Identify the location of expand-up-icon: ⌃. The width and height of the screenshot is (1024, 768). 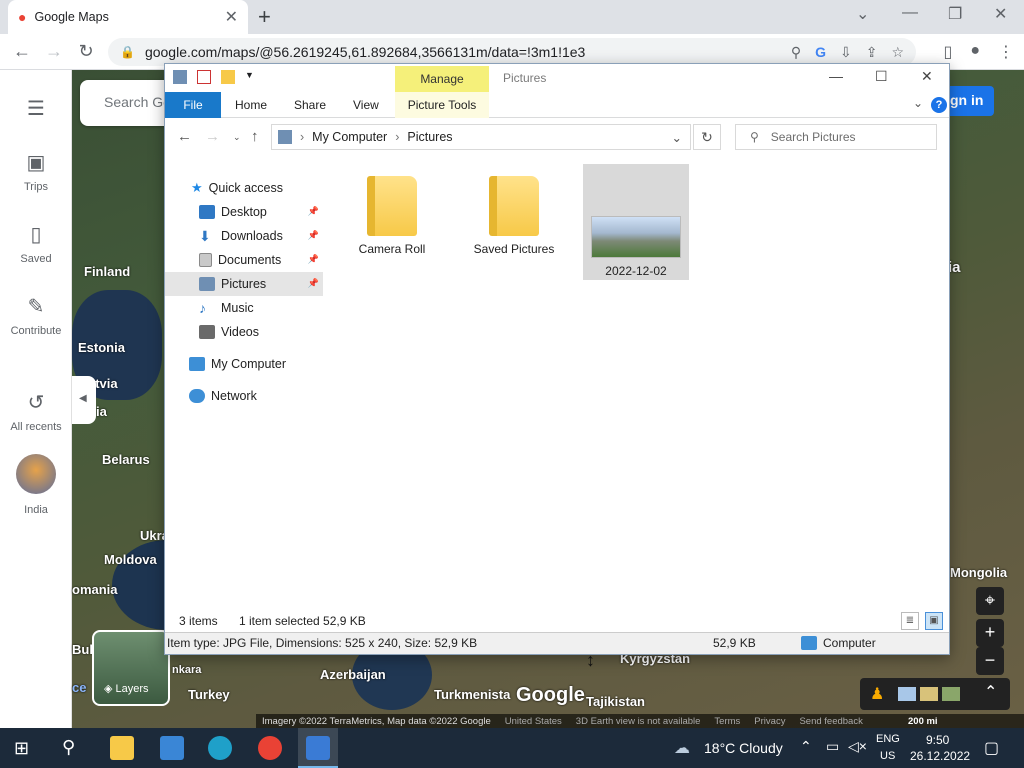
(990, 692).